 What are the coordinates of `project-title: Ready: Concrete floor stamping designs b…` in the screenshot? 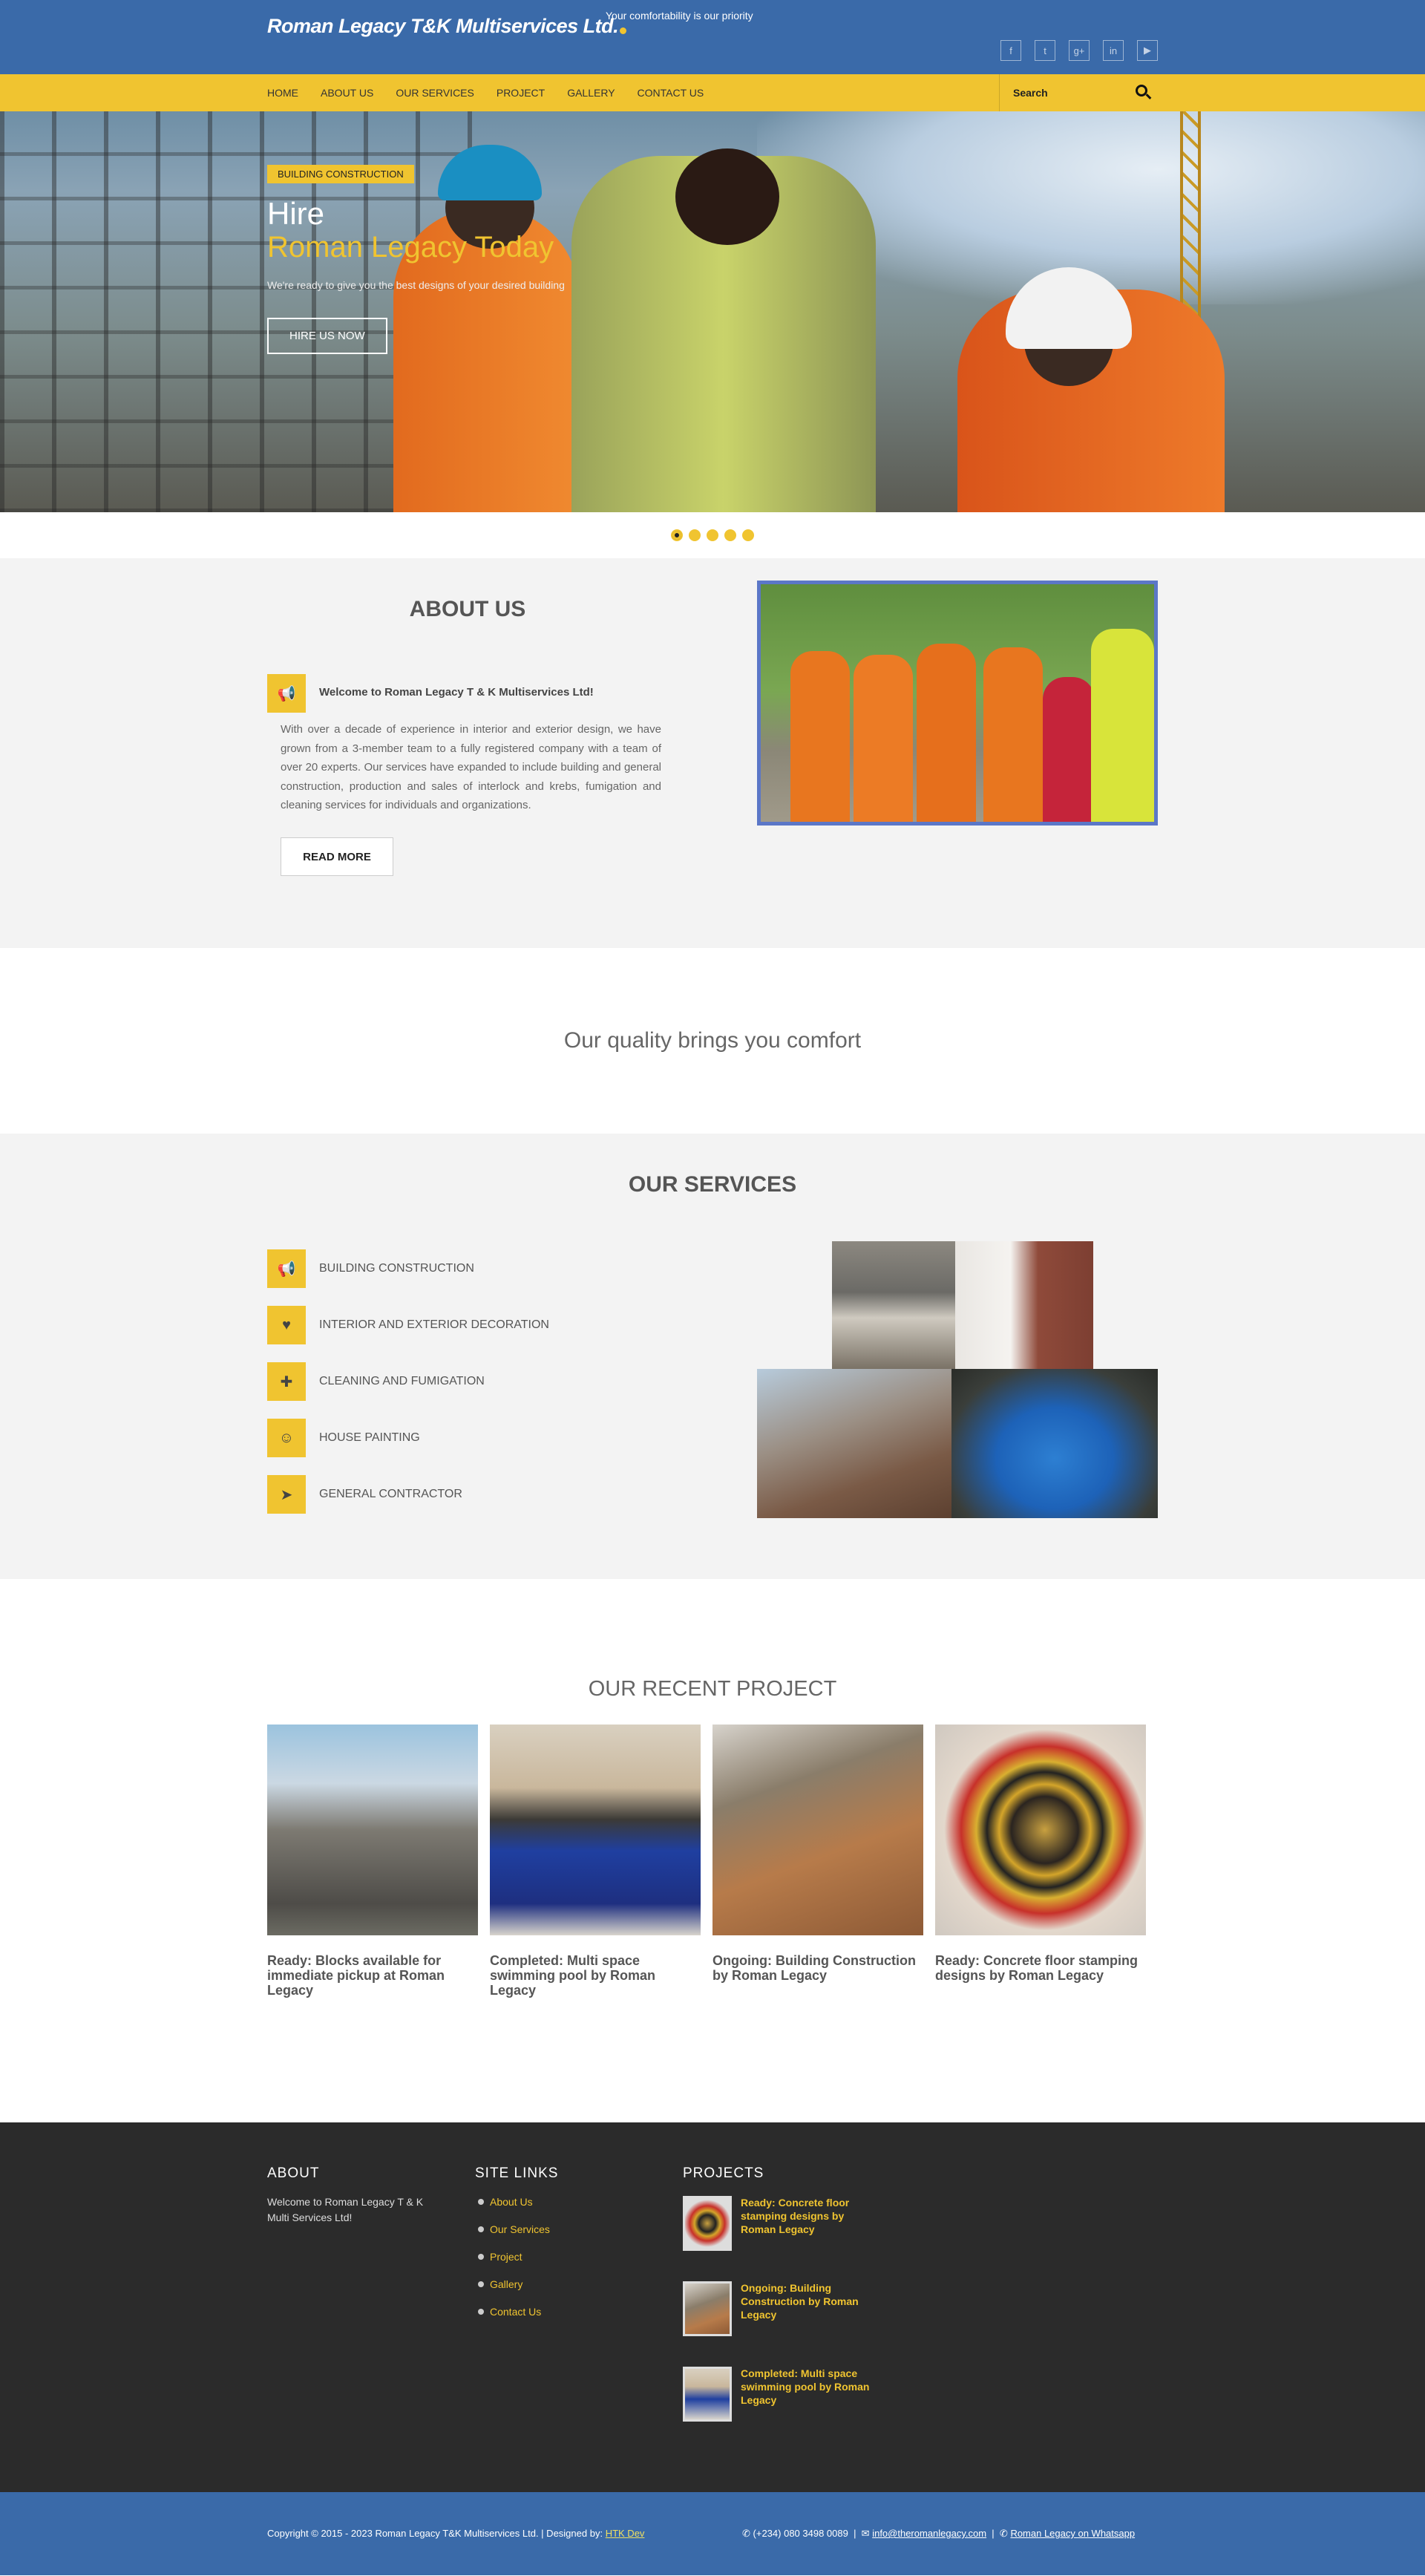 It's located at (1040, 1968).